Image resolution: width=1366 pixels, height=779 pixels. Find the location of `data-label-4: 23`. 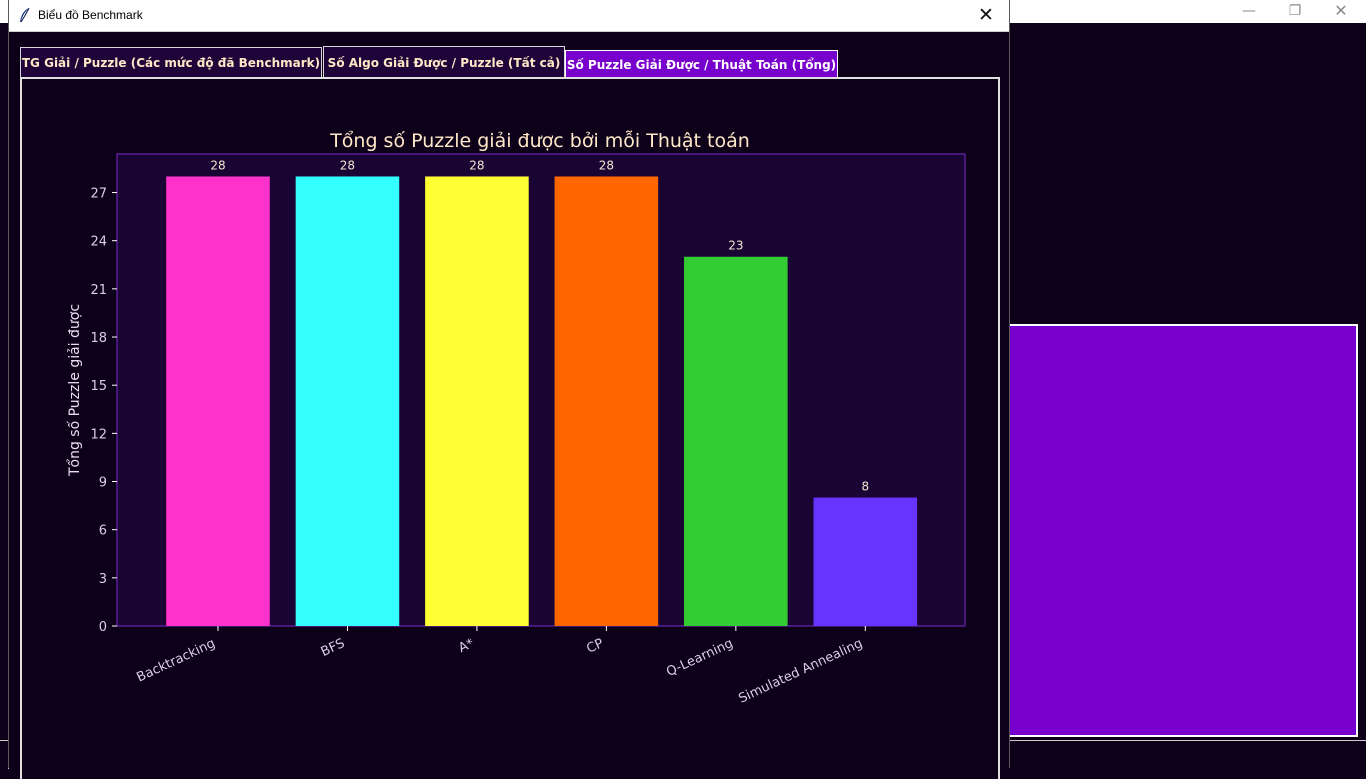

data-label-4: 23 is located at coordinates (735, 246).